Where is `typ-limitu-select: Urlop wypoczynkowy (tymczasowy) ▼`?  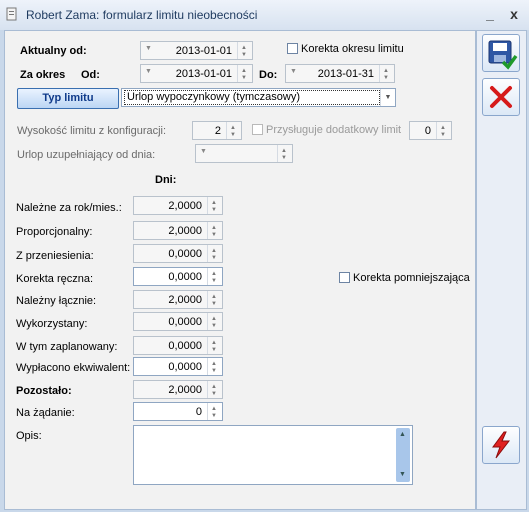 typ-limitu-select: Urlop wypoczynkowy (tymczasowy) ▼ is located at coordinates (258, 97).